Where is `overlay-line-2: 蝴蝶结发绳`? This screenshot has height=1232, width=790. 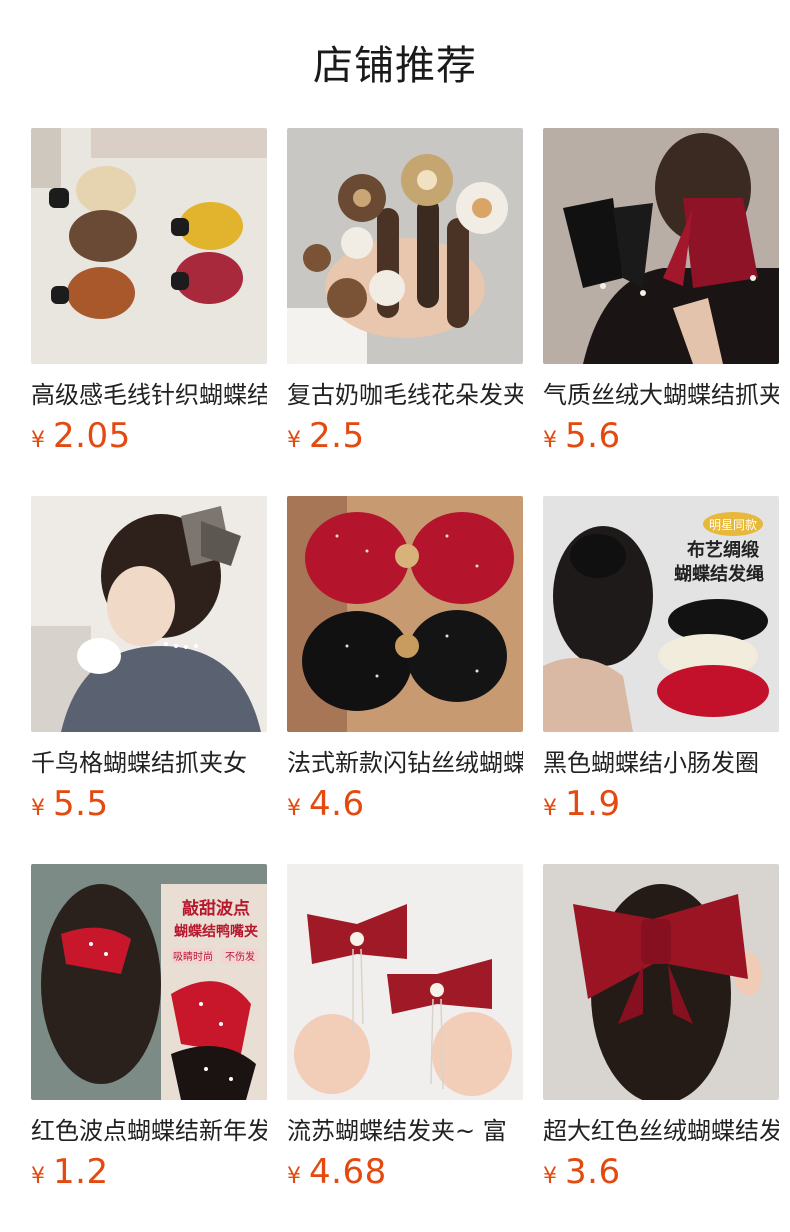
overlay-line-2: 蝴蝶结发绳 is located at coordinates (719, 574).